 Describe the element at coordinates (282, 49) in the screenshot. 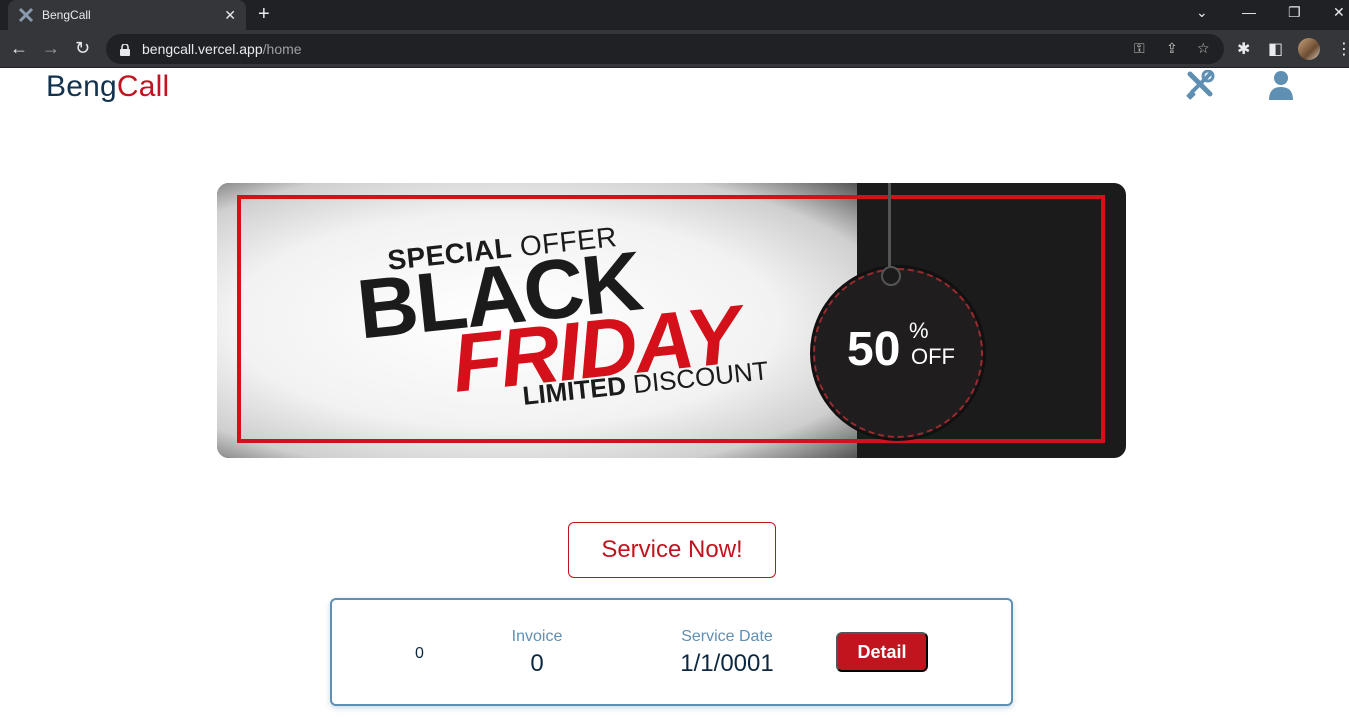

I see `url-path: /home` at that location.